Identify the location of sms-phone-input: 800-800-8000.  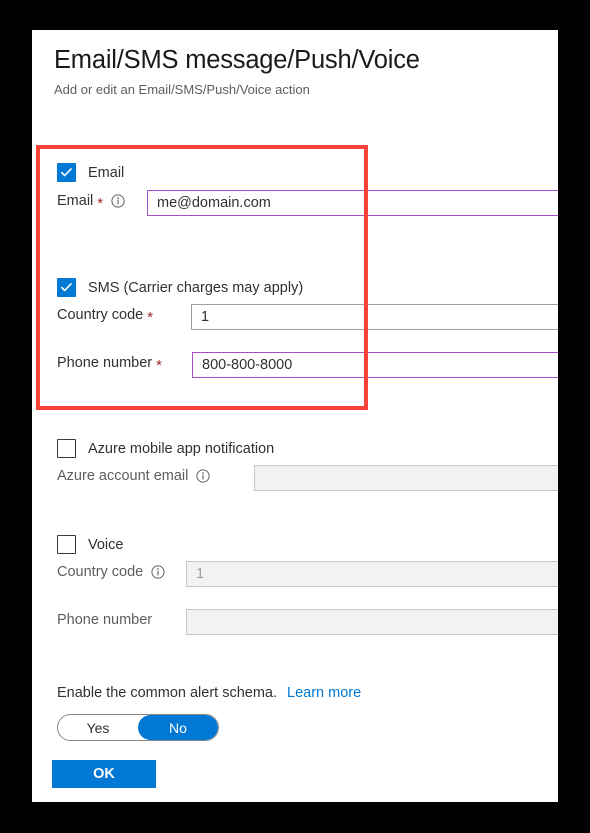
(375, 365).